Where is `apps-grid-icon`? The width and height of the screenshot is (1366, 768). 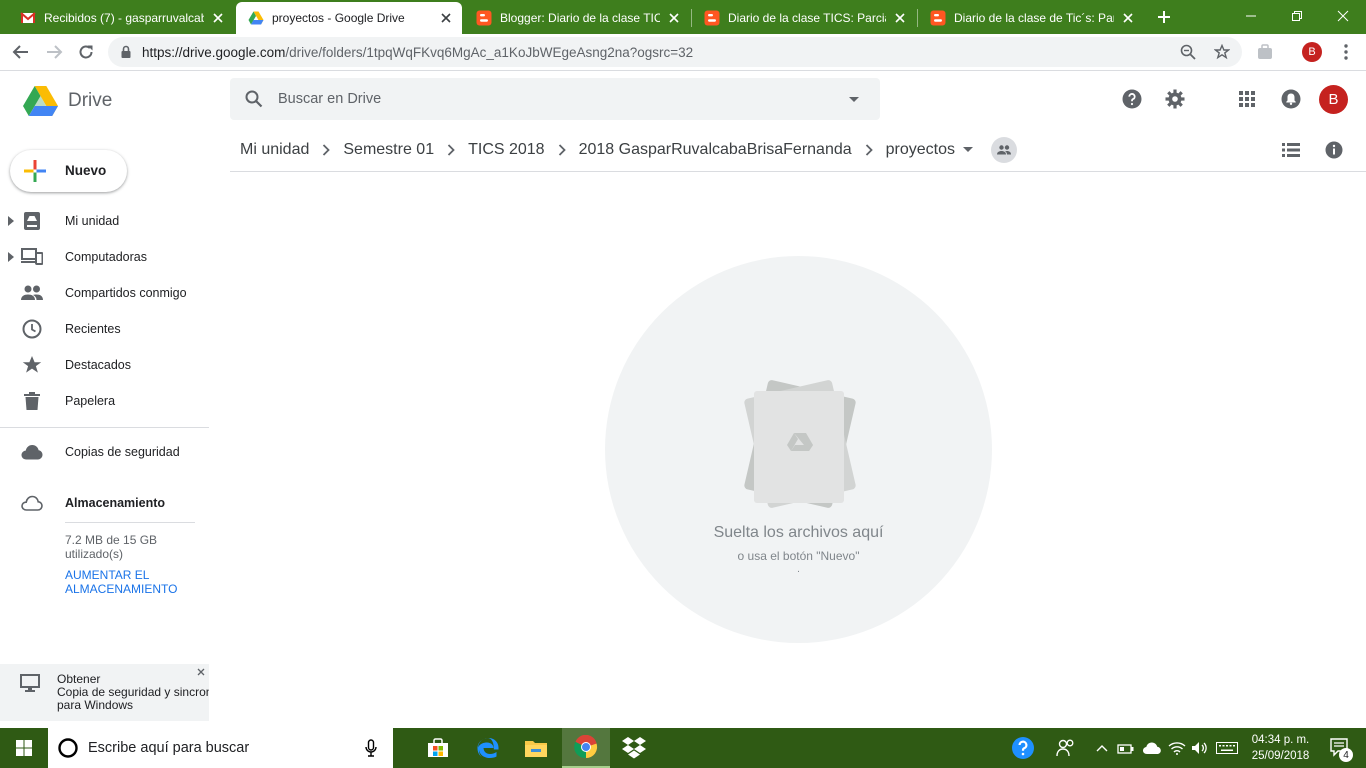
apps-grid-icon is located at coordinates (1247, 99).